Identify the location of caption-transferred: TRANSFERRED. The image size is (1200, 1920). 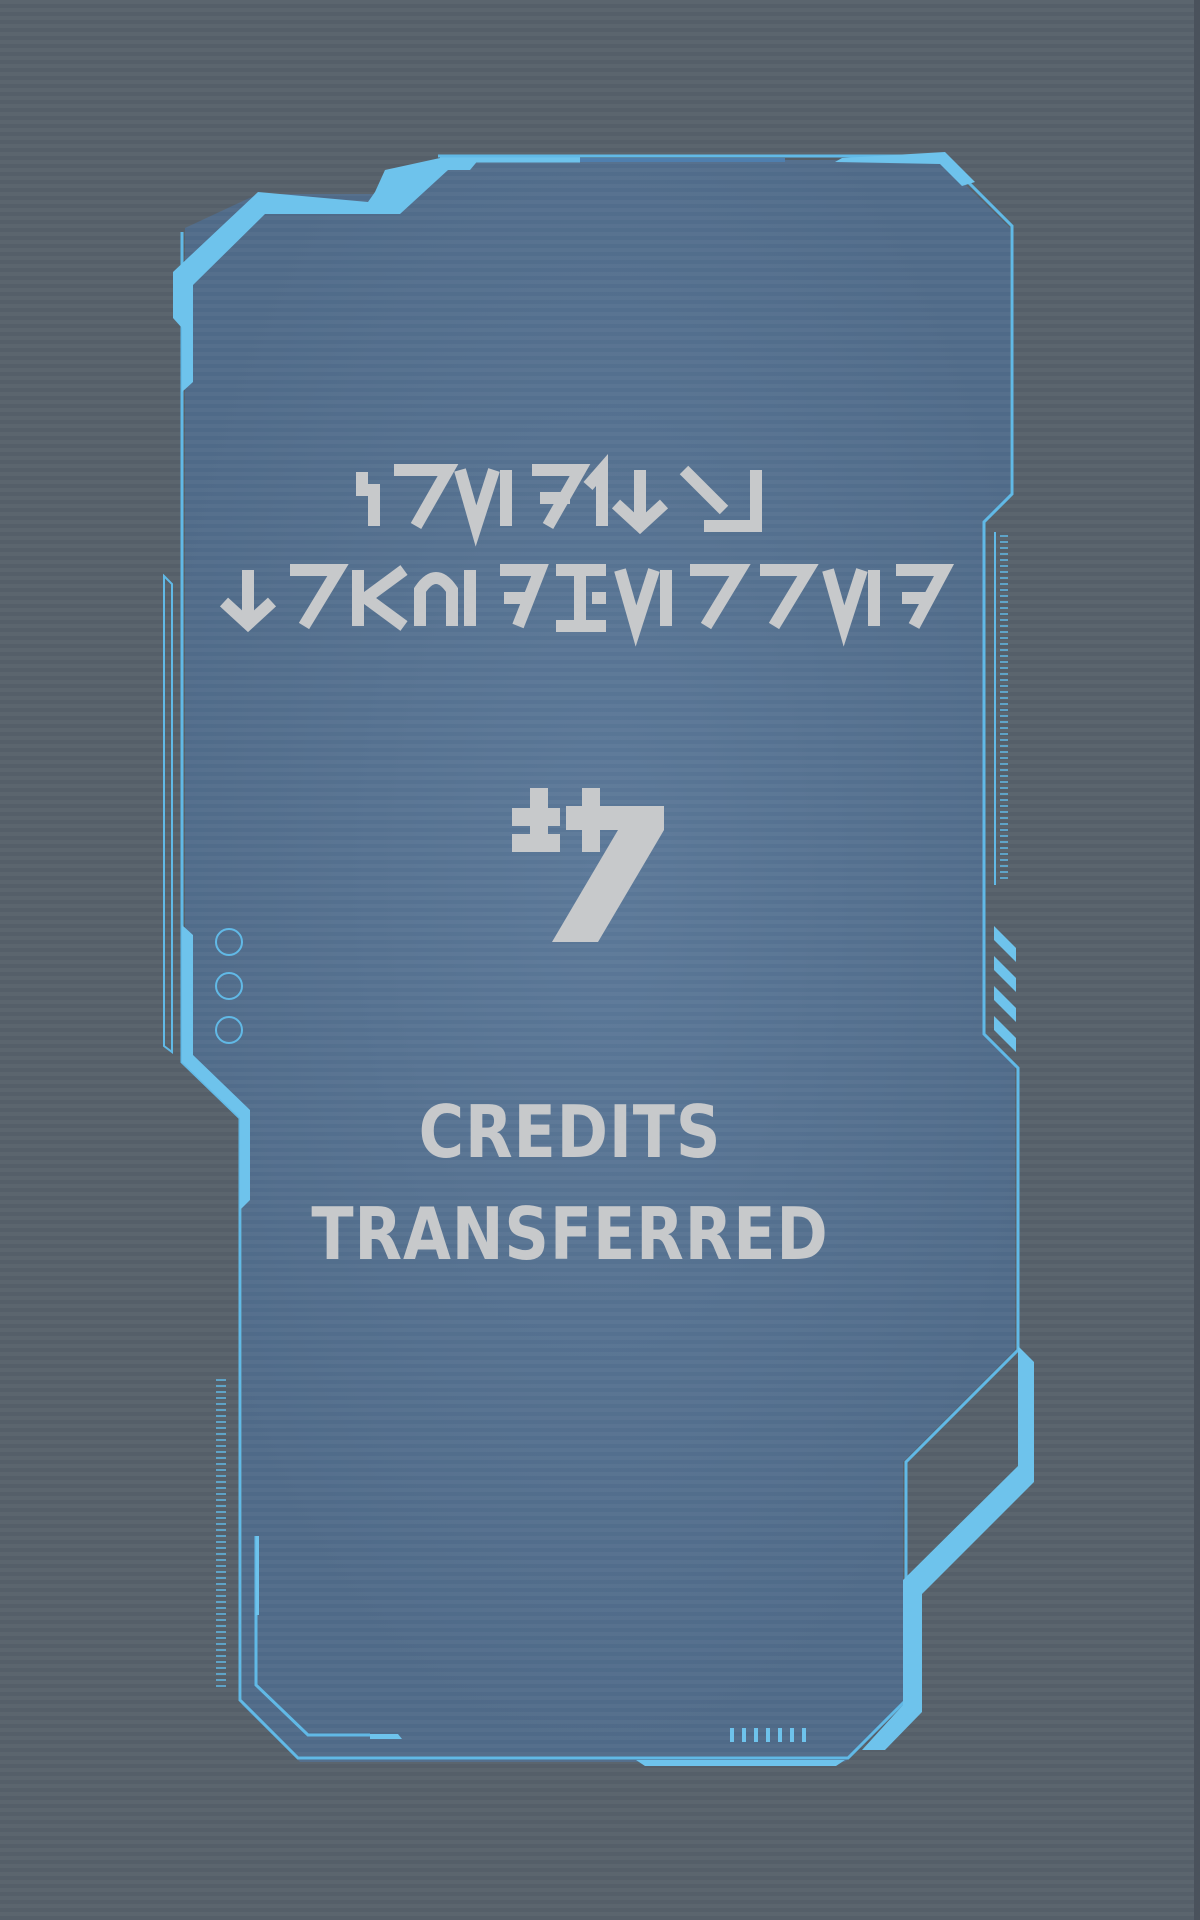
(570, 1234).